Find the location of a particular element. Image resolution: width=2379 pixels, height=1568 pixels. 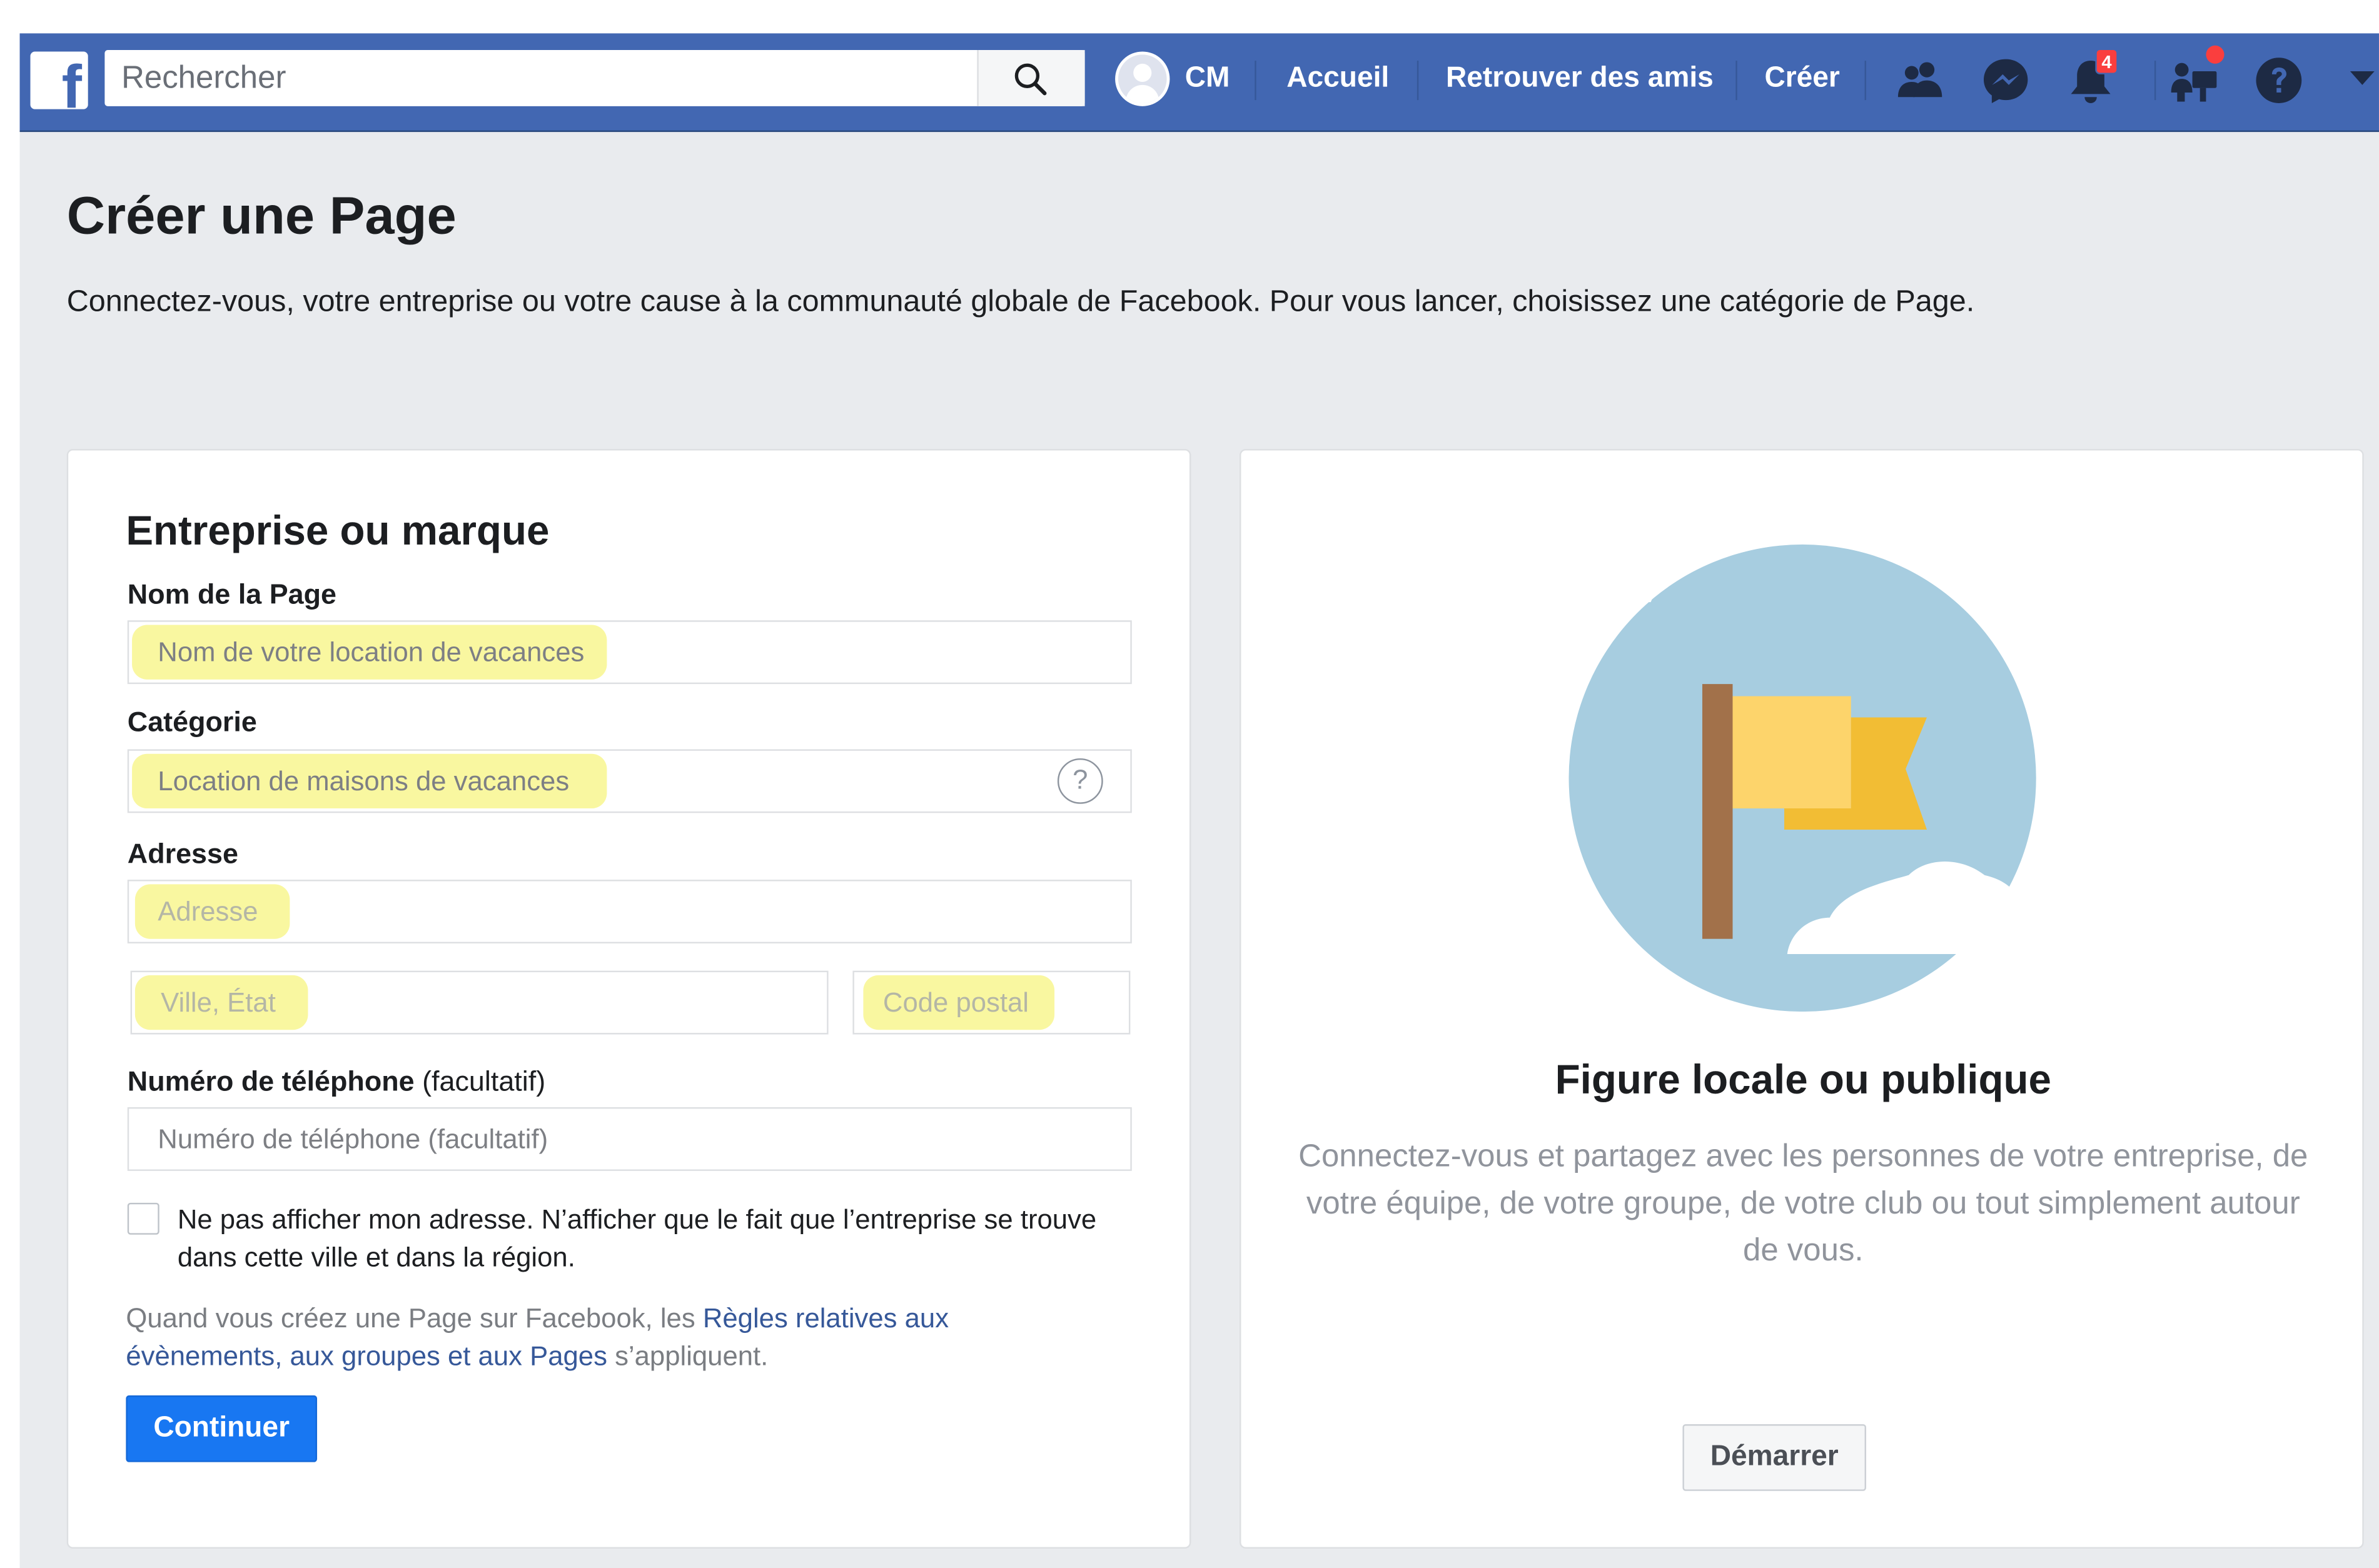

postal-code-input is located at coordinates (991, 1003).